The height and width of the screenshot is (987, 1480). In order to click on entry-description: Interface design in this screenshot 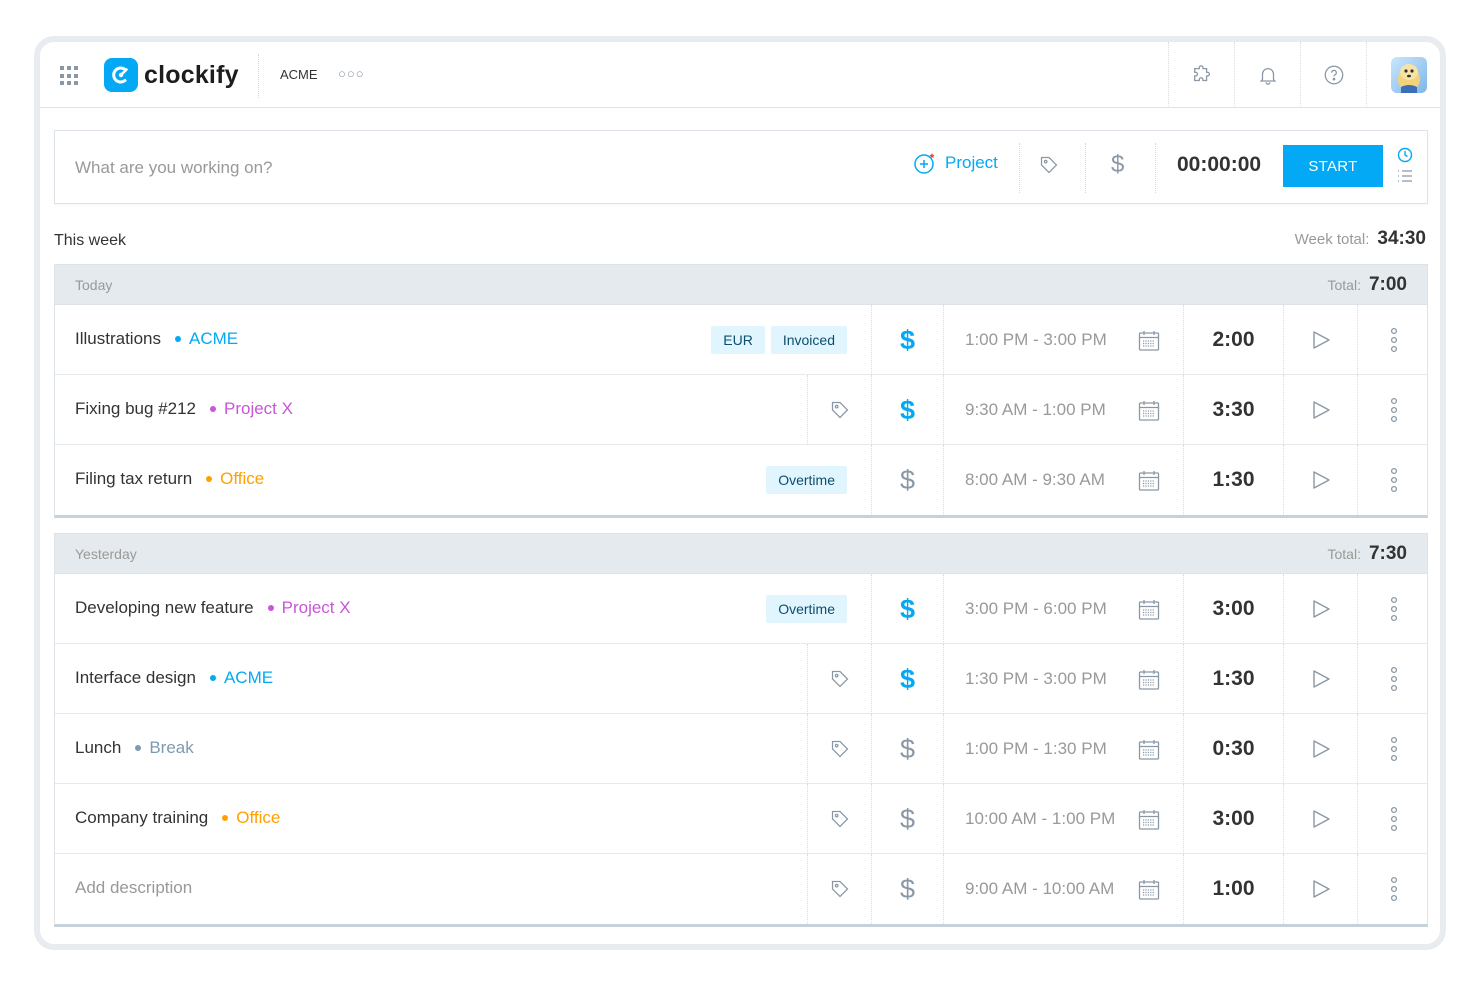, I will do `click(135, 678)`.